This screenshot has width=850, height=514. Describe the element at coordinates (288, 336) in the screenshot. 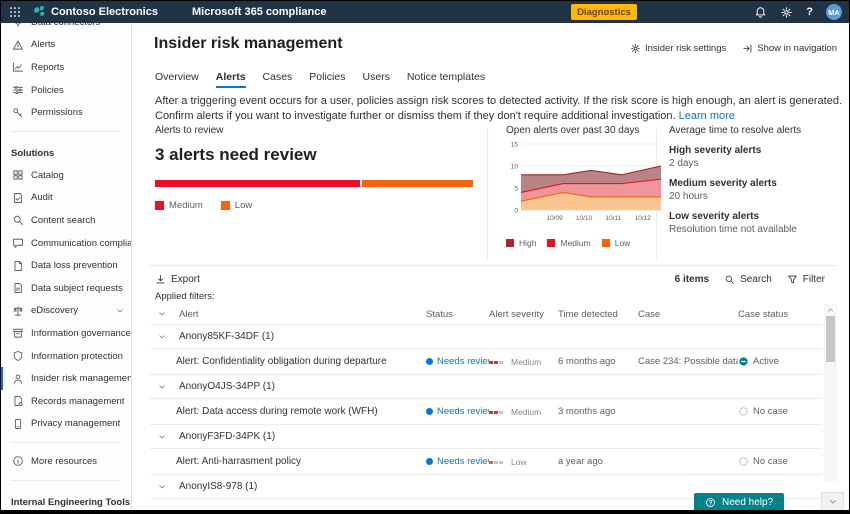

I see `group-cell: Anony85KF-34DF (1)` at that location.